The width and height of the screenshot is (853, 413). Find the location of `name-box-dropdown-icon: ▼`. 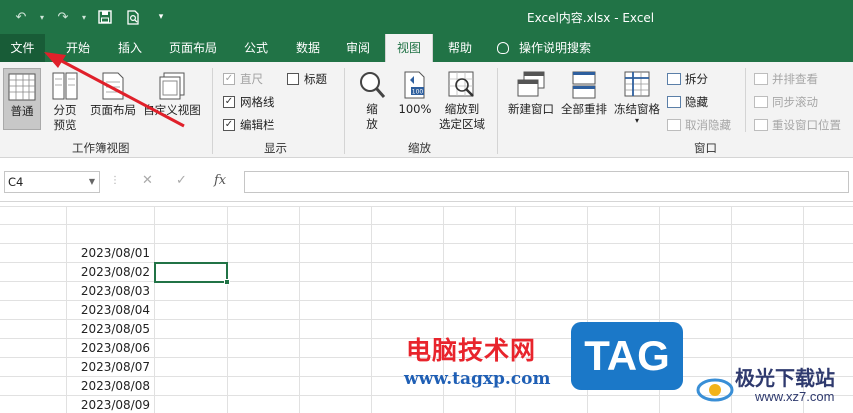

name-box-dropdown-icon: ▼ is located at coordinates (92, 182).